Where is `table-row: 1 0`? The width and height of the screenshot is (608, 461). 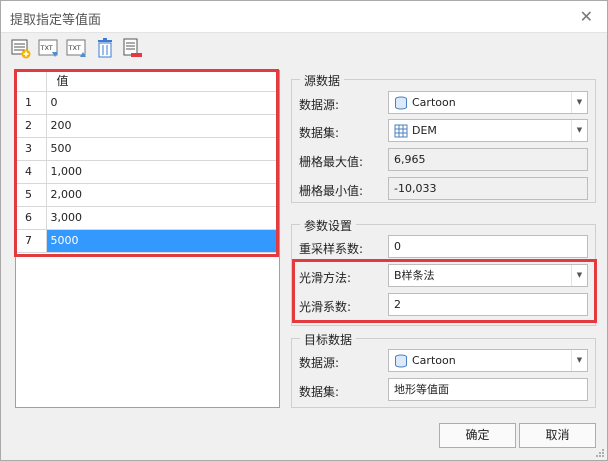 table-row: 1 0 is located at coordinates (147, 103).